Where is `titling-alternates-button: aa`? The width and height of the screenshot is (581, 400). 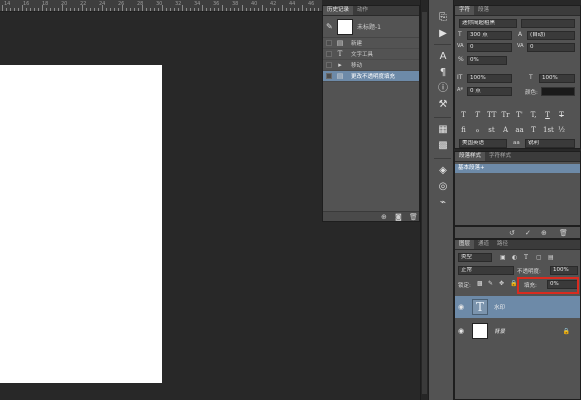 titling-alternates-button: aa is located at coordinates (519, 130).